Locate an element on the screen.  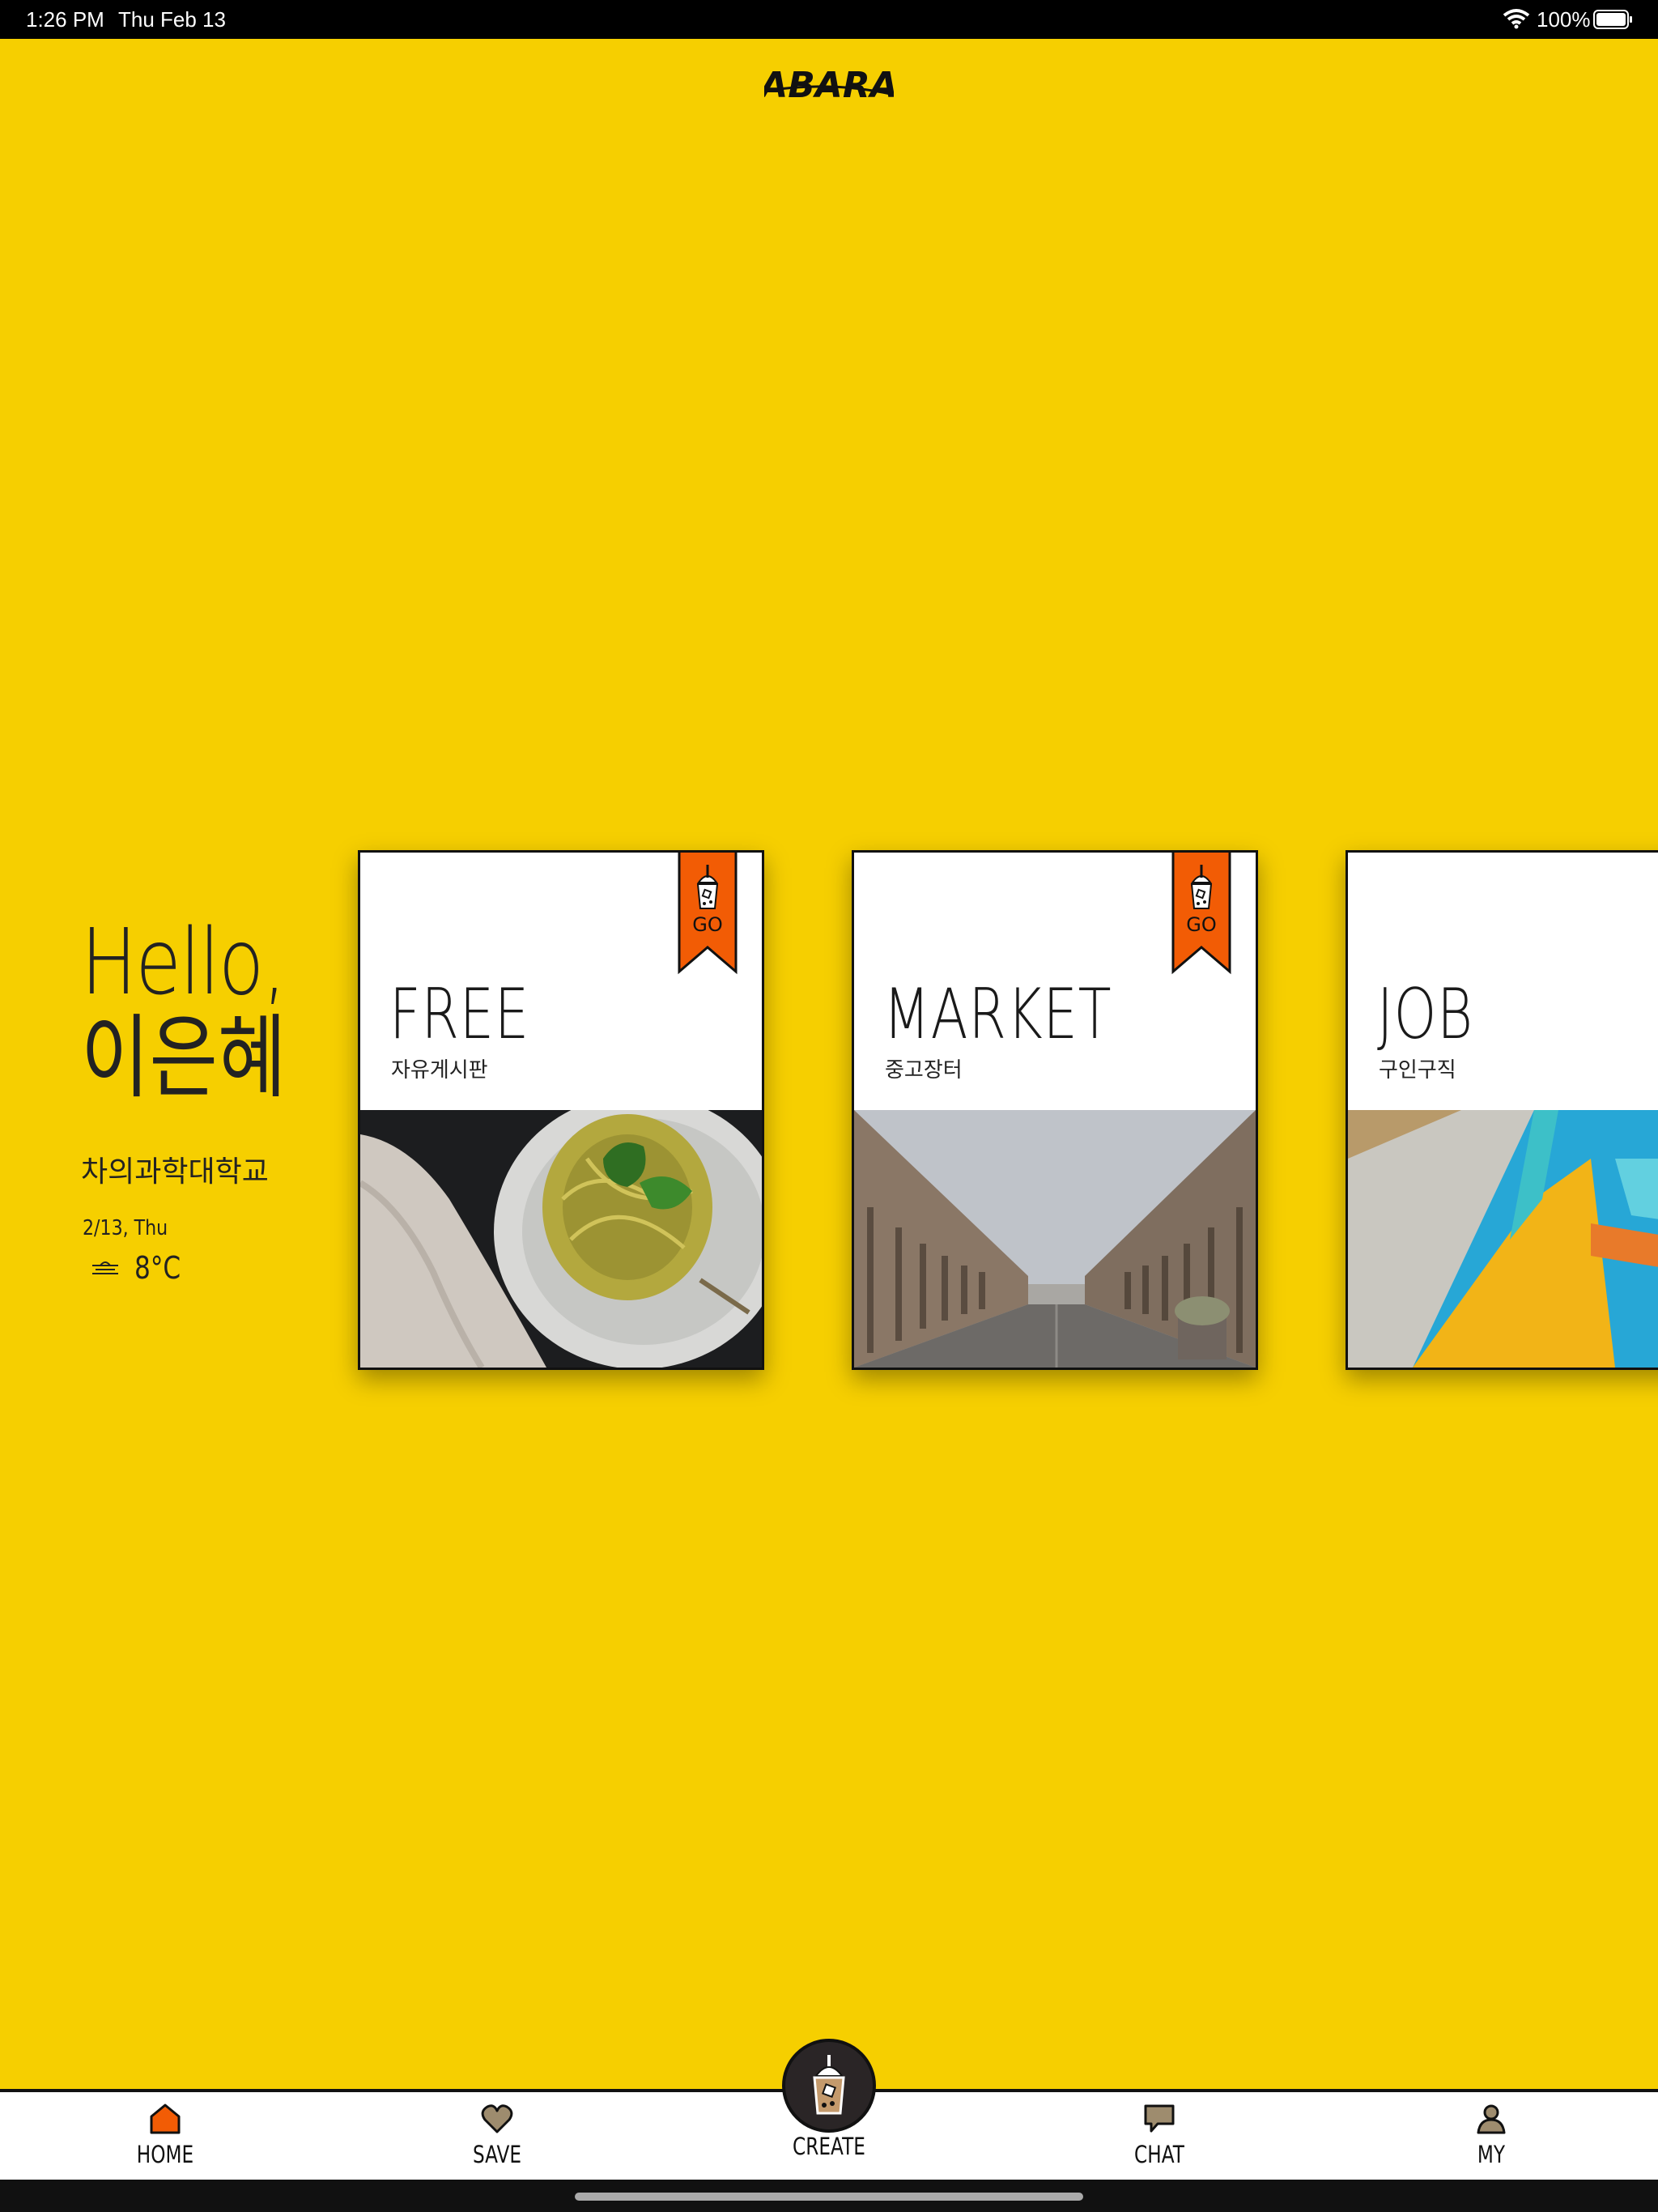
card-subtitle: 중고장터 is located at coordinates (924, 1070).